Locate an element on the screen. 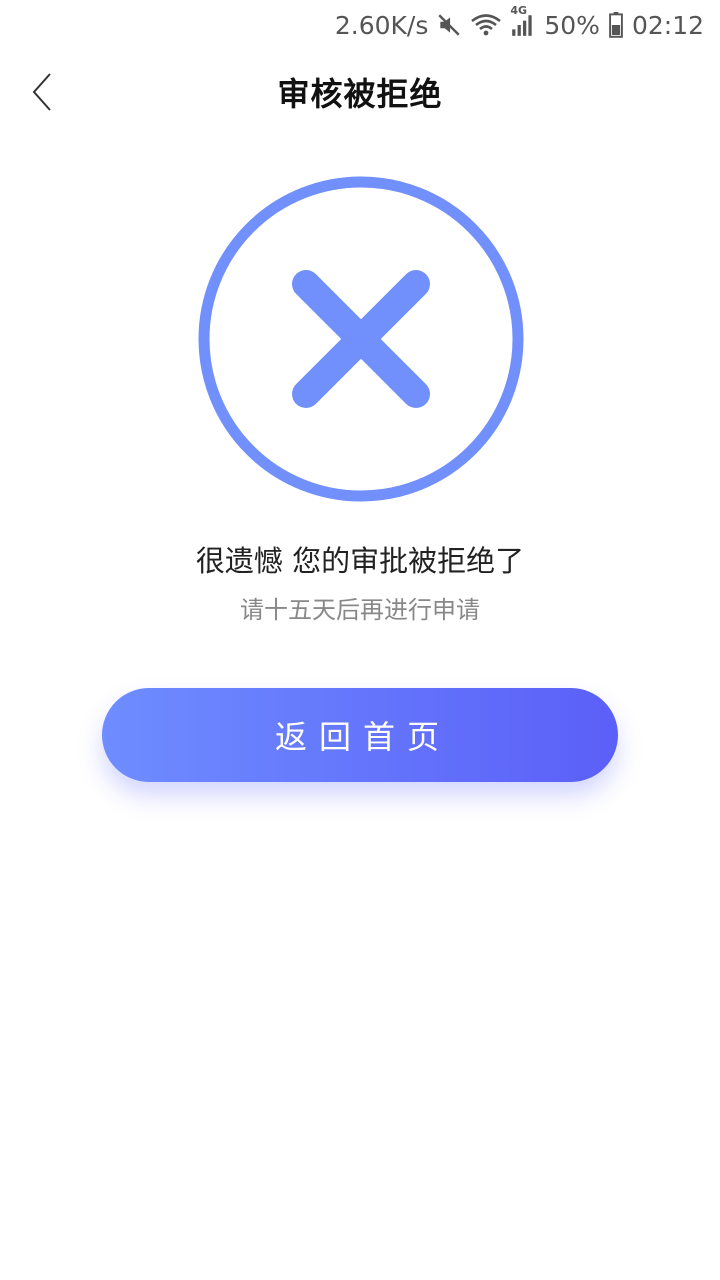 The image size is (720, 1280). net-speed: 2.60K/s is located at coordinates (381, 25).